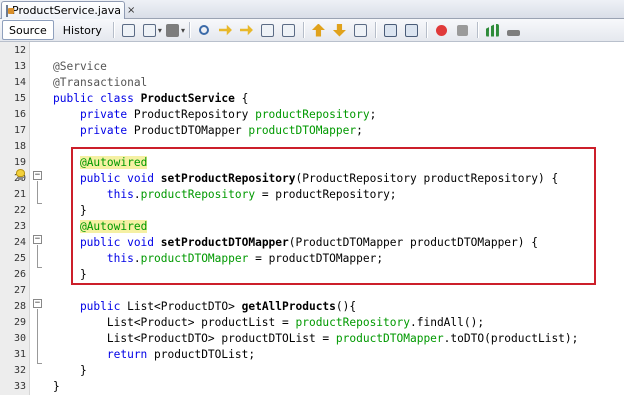  What do you see at coordinates (19, 386) in the screenshot?
I see `line-number: 33` at bounding box center [19, 386].